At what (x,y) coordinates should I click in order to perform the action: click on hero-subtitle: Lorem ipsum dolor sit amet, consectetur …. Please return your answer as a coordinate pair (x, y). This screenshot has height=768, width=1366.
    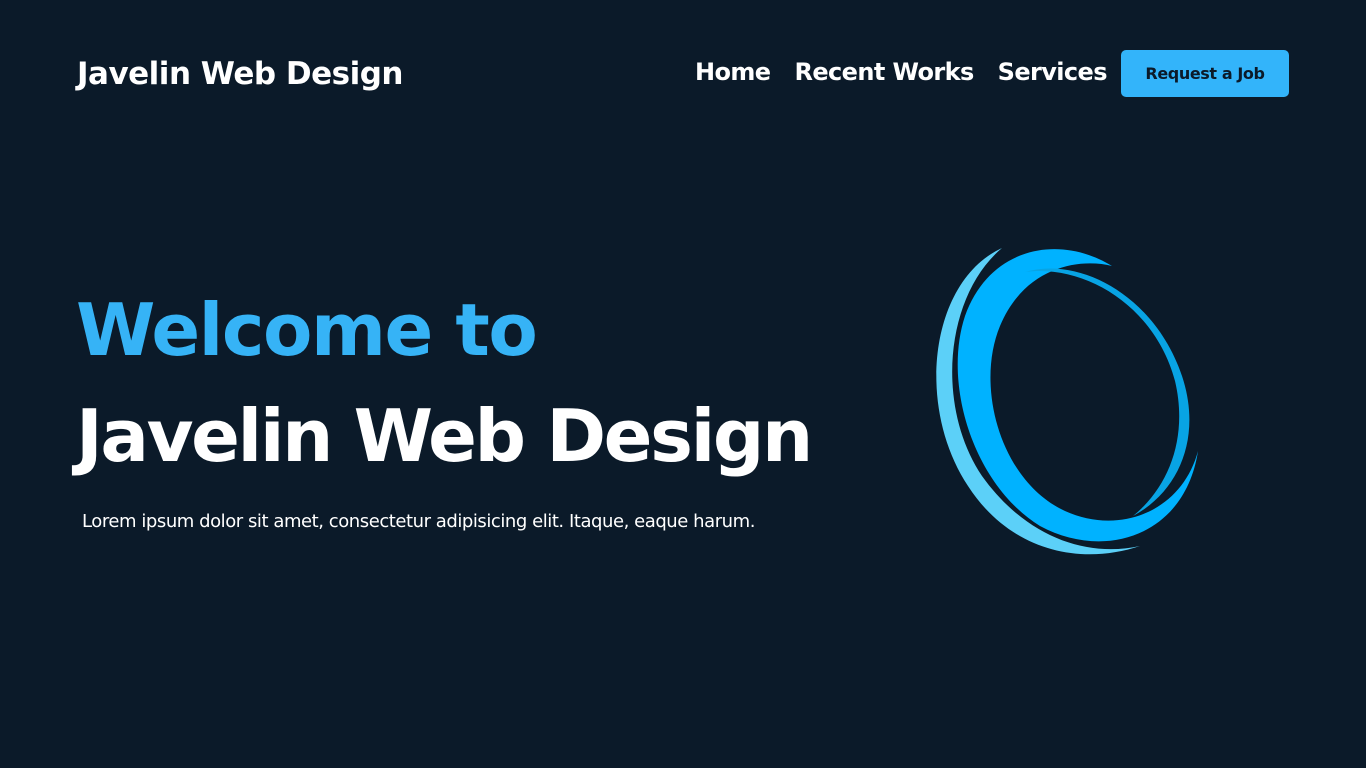
    Looking at the image, I should click on (418, 521).